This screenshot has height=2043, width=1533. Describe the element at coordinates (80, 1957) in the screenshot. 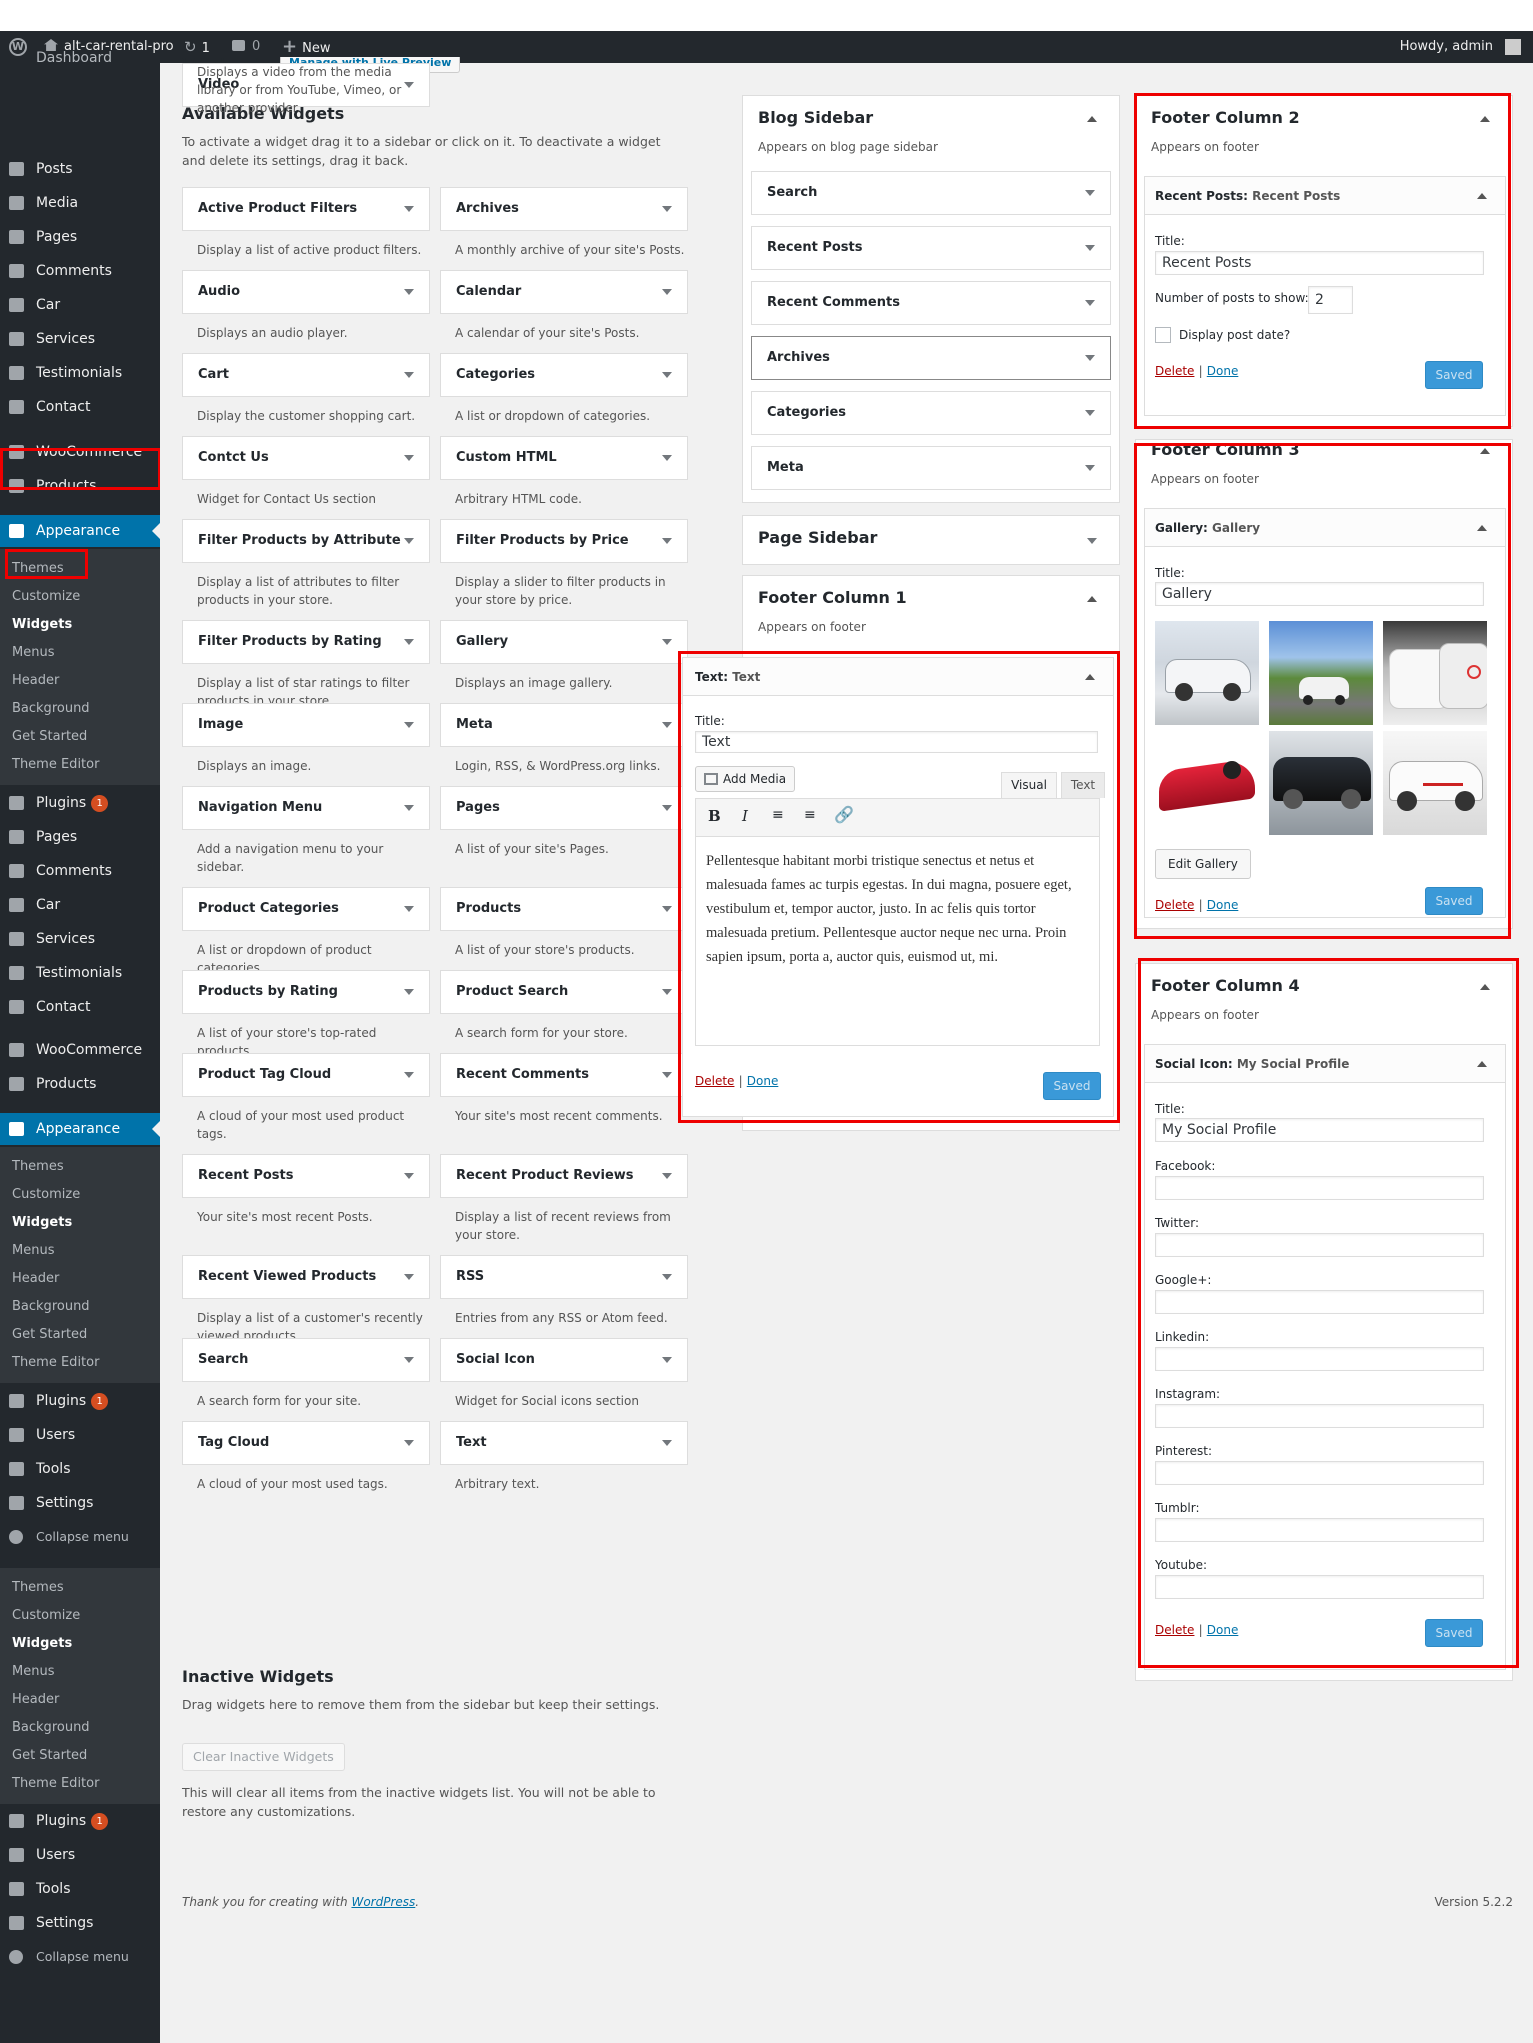

I see `collapse-menu-button-2: Collapse menu` at that location.